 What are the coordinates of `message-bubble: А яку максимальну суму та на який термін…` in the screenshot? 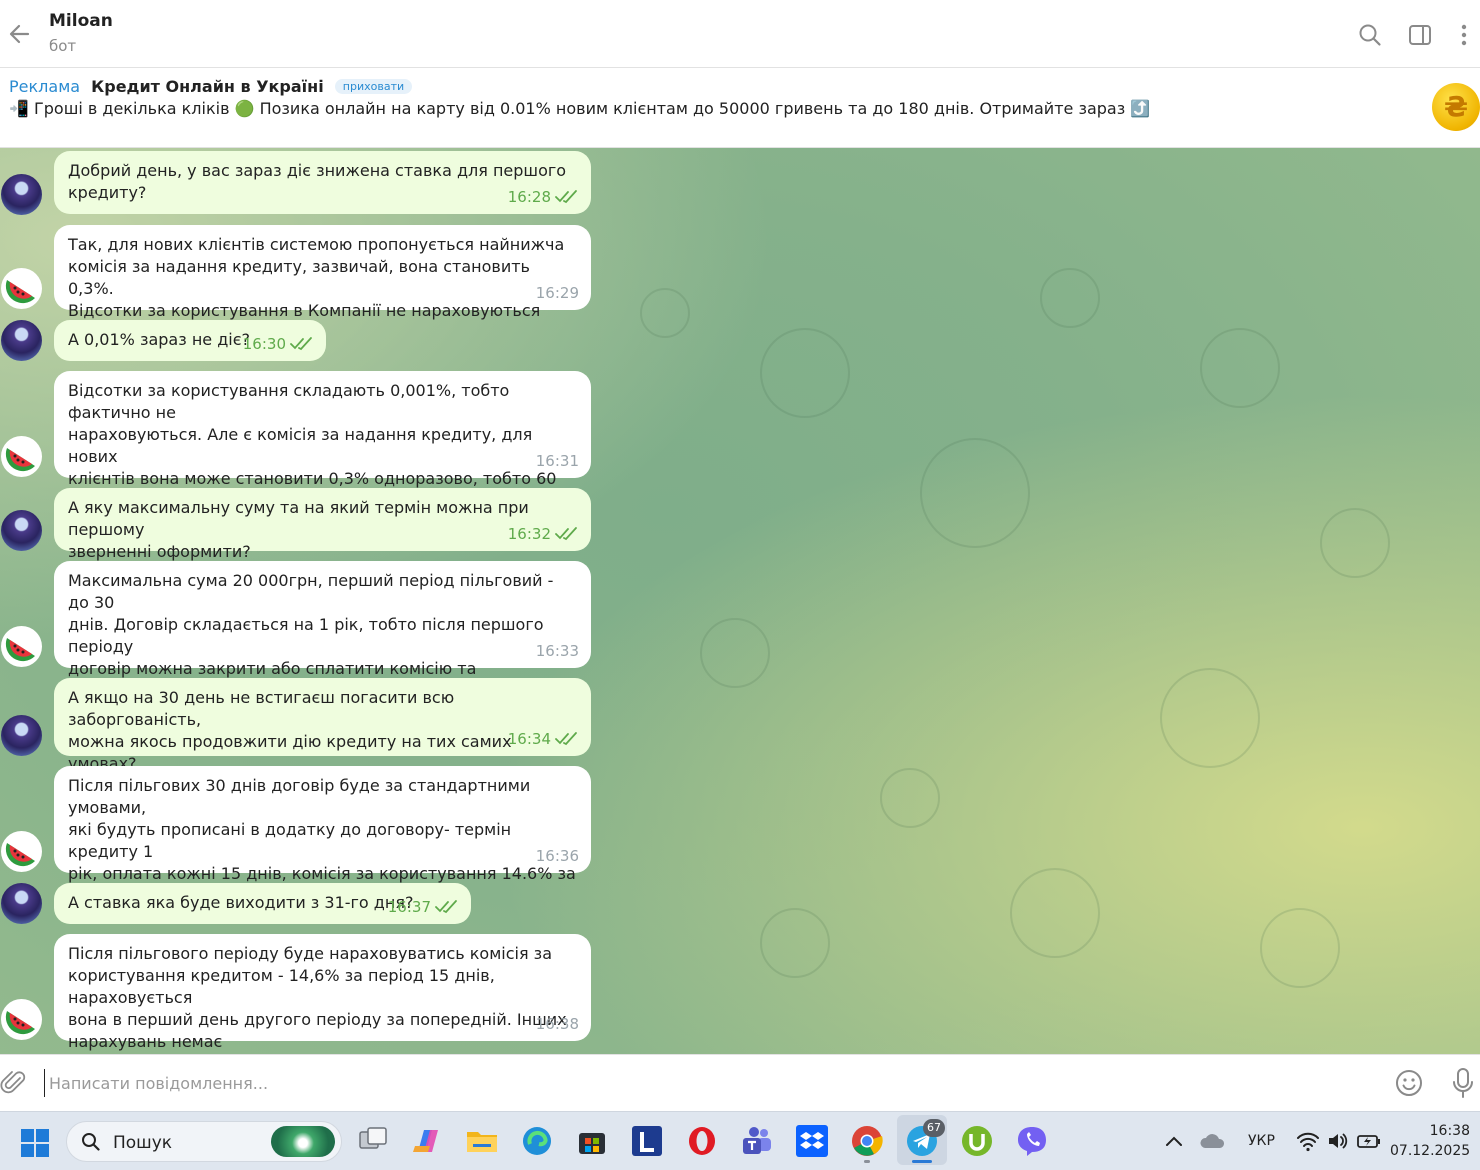 It's located at (322, 524).